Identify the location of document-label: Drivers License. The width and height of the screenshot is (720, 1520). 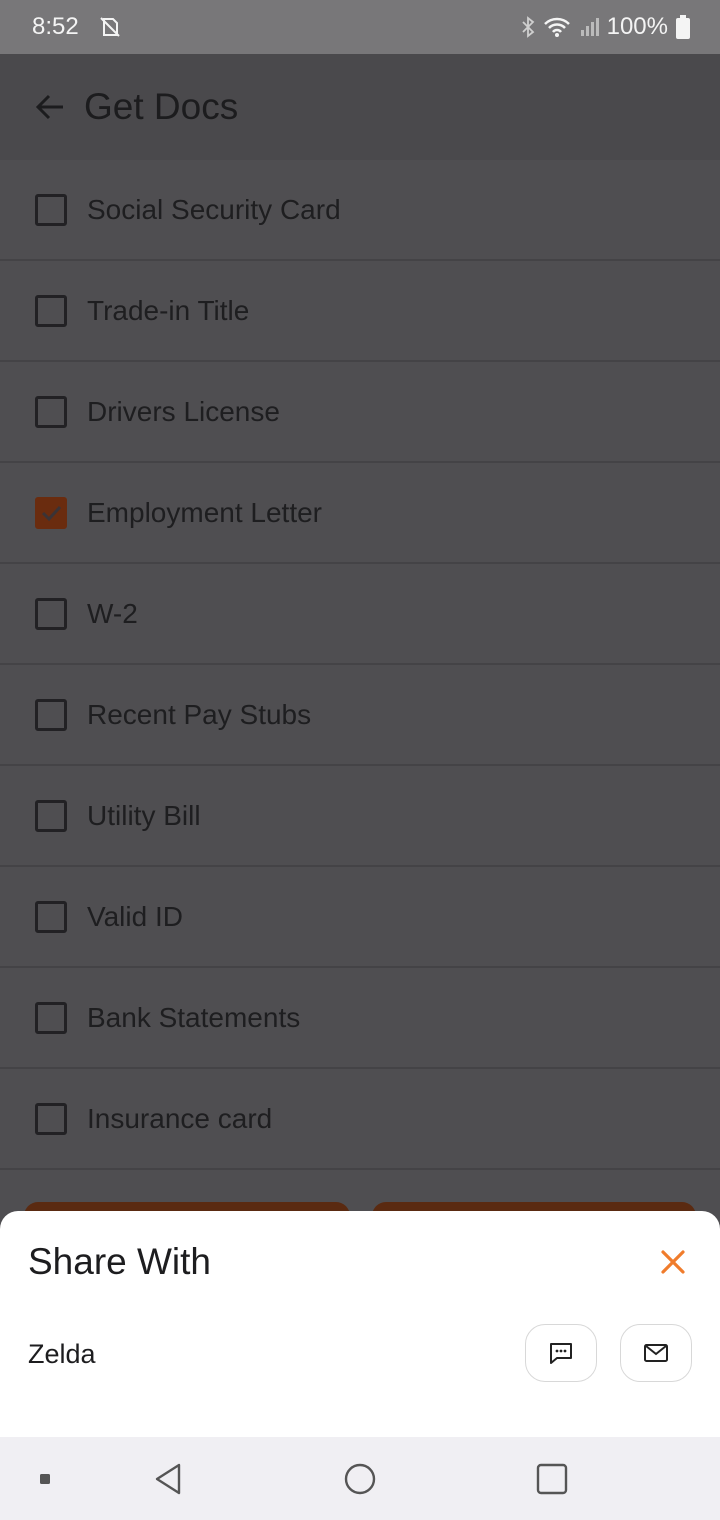
(183, 411).